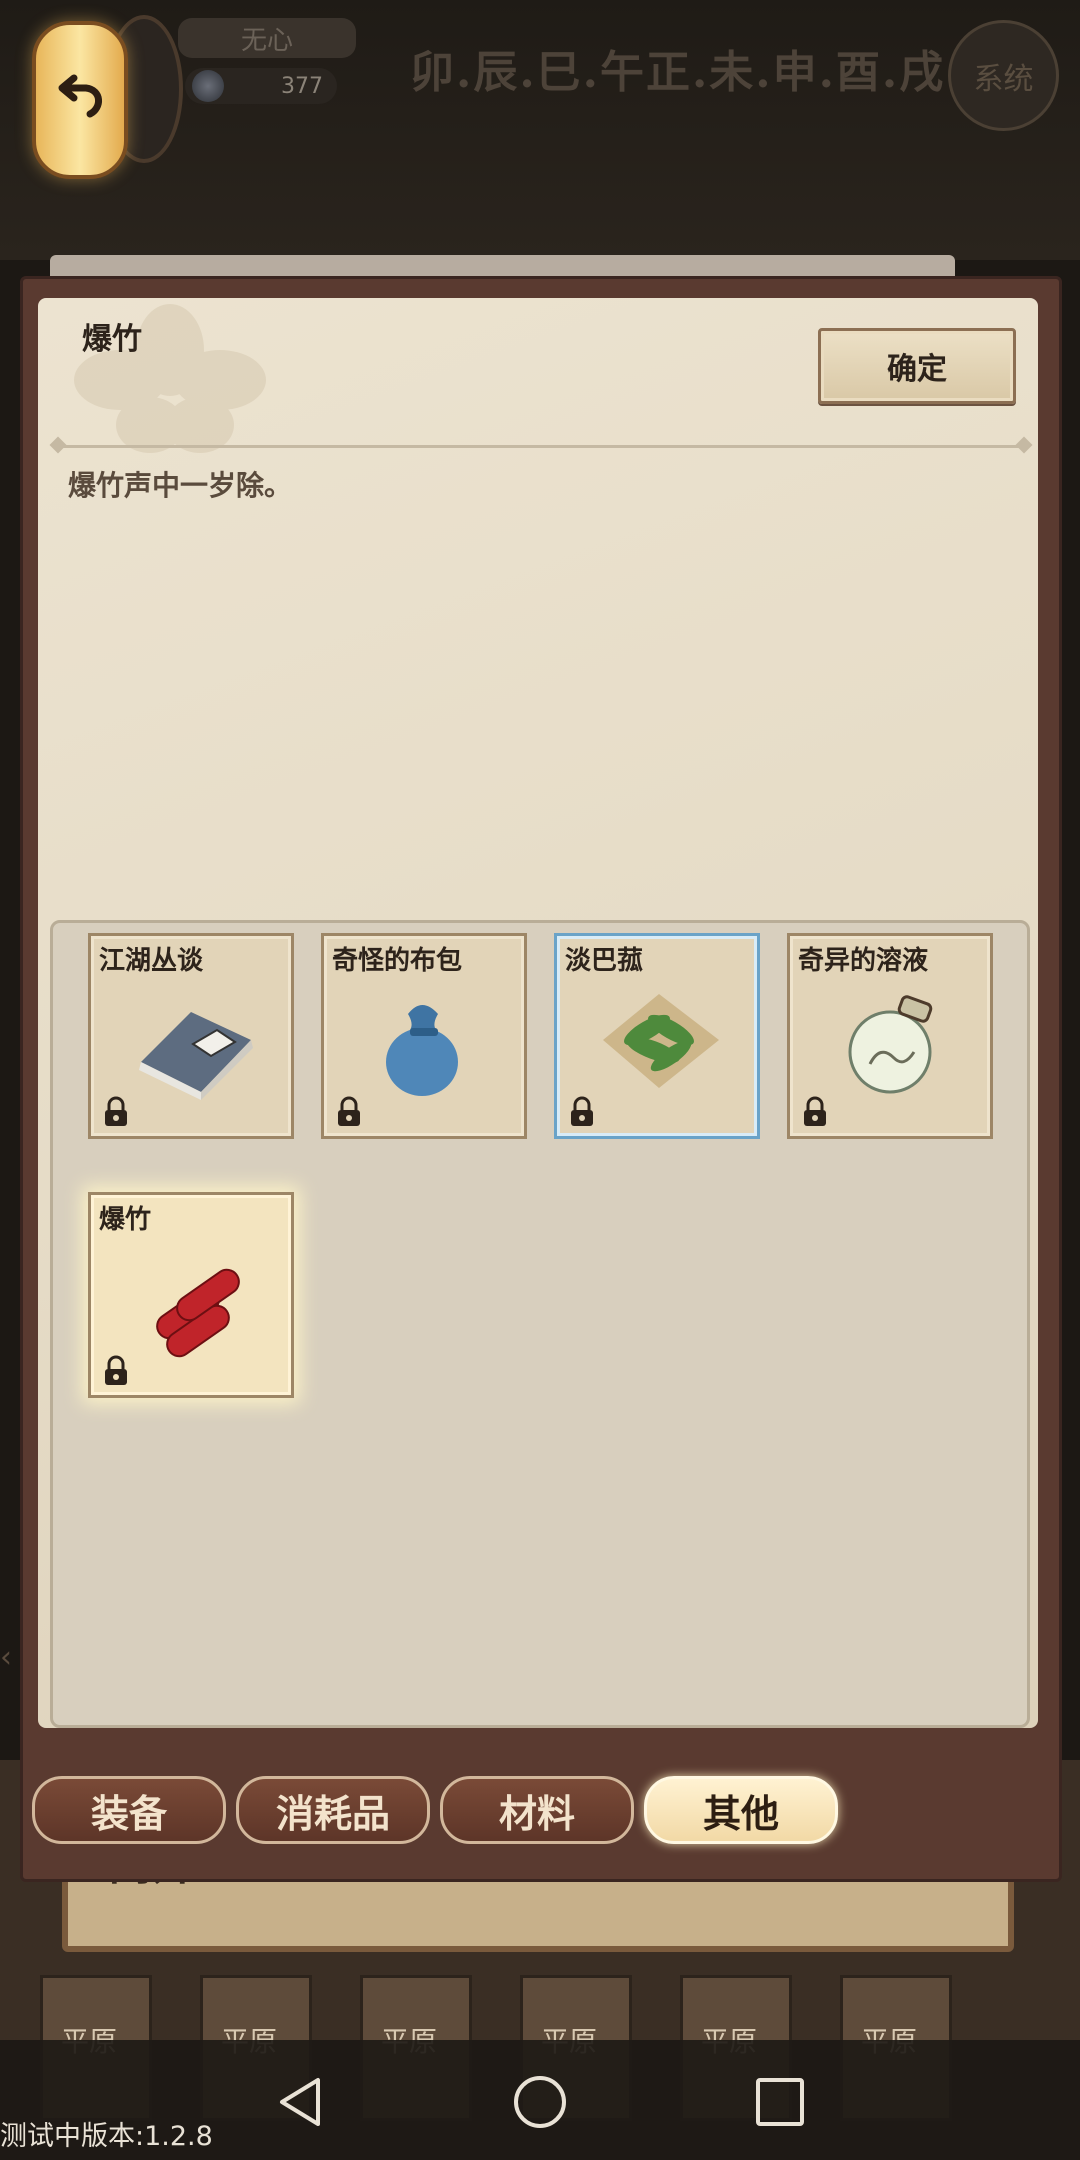 This screenshot has width=1080, height=2160. What do you see at coordinates (540, 2102) in the screenshot?
I see `nav-home-icon` at bounding box center [540, 2102].